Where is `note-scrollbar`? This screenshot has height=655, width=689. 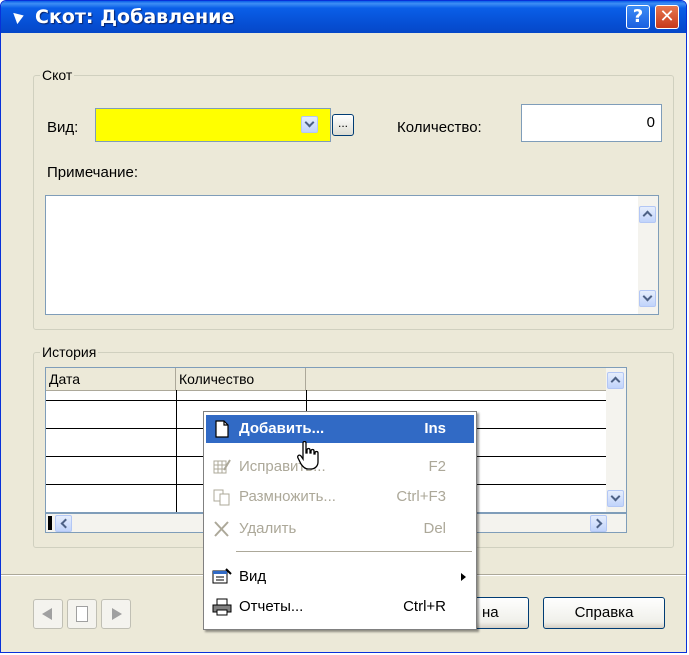 note-scrollbar is located at coordinates (648, 255).